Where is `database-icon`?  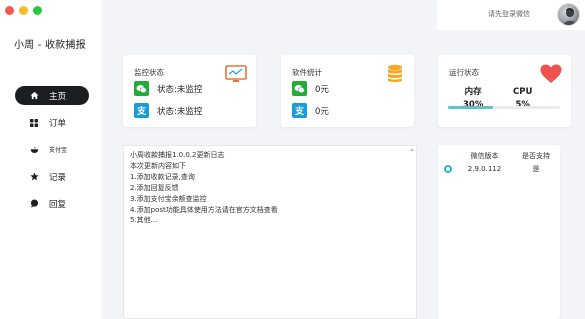 database-icon is located at coordinates (395, 76).